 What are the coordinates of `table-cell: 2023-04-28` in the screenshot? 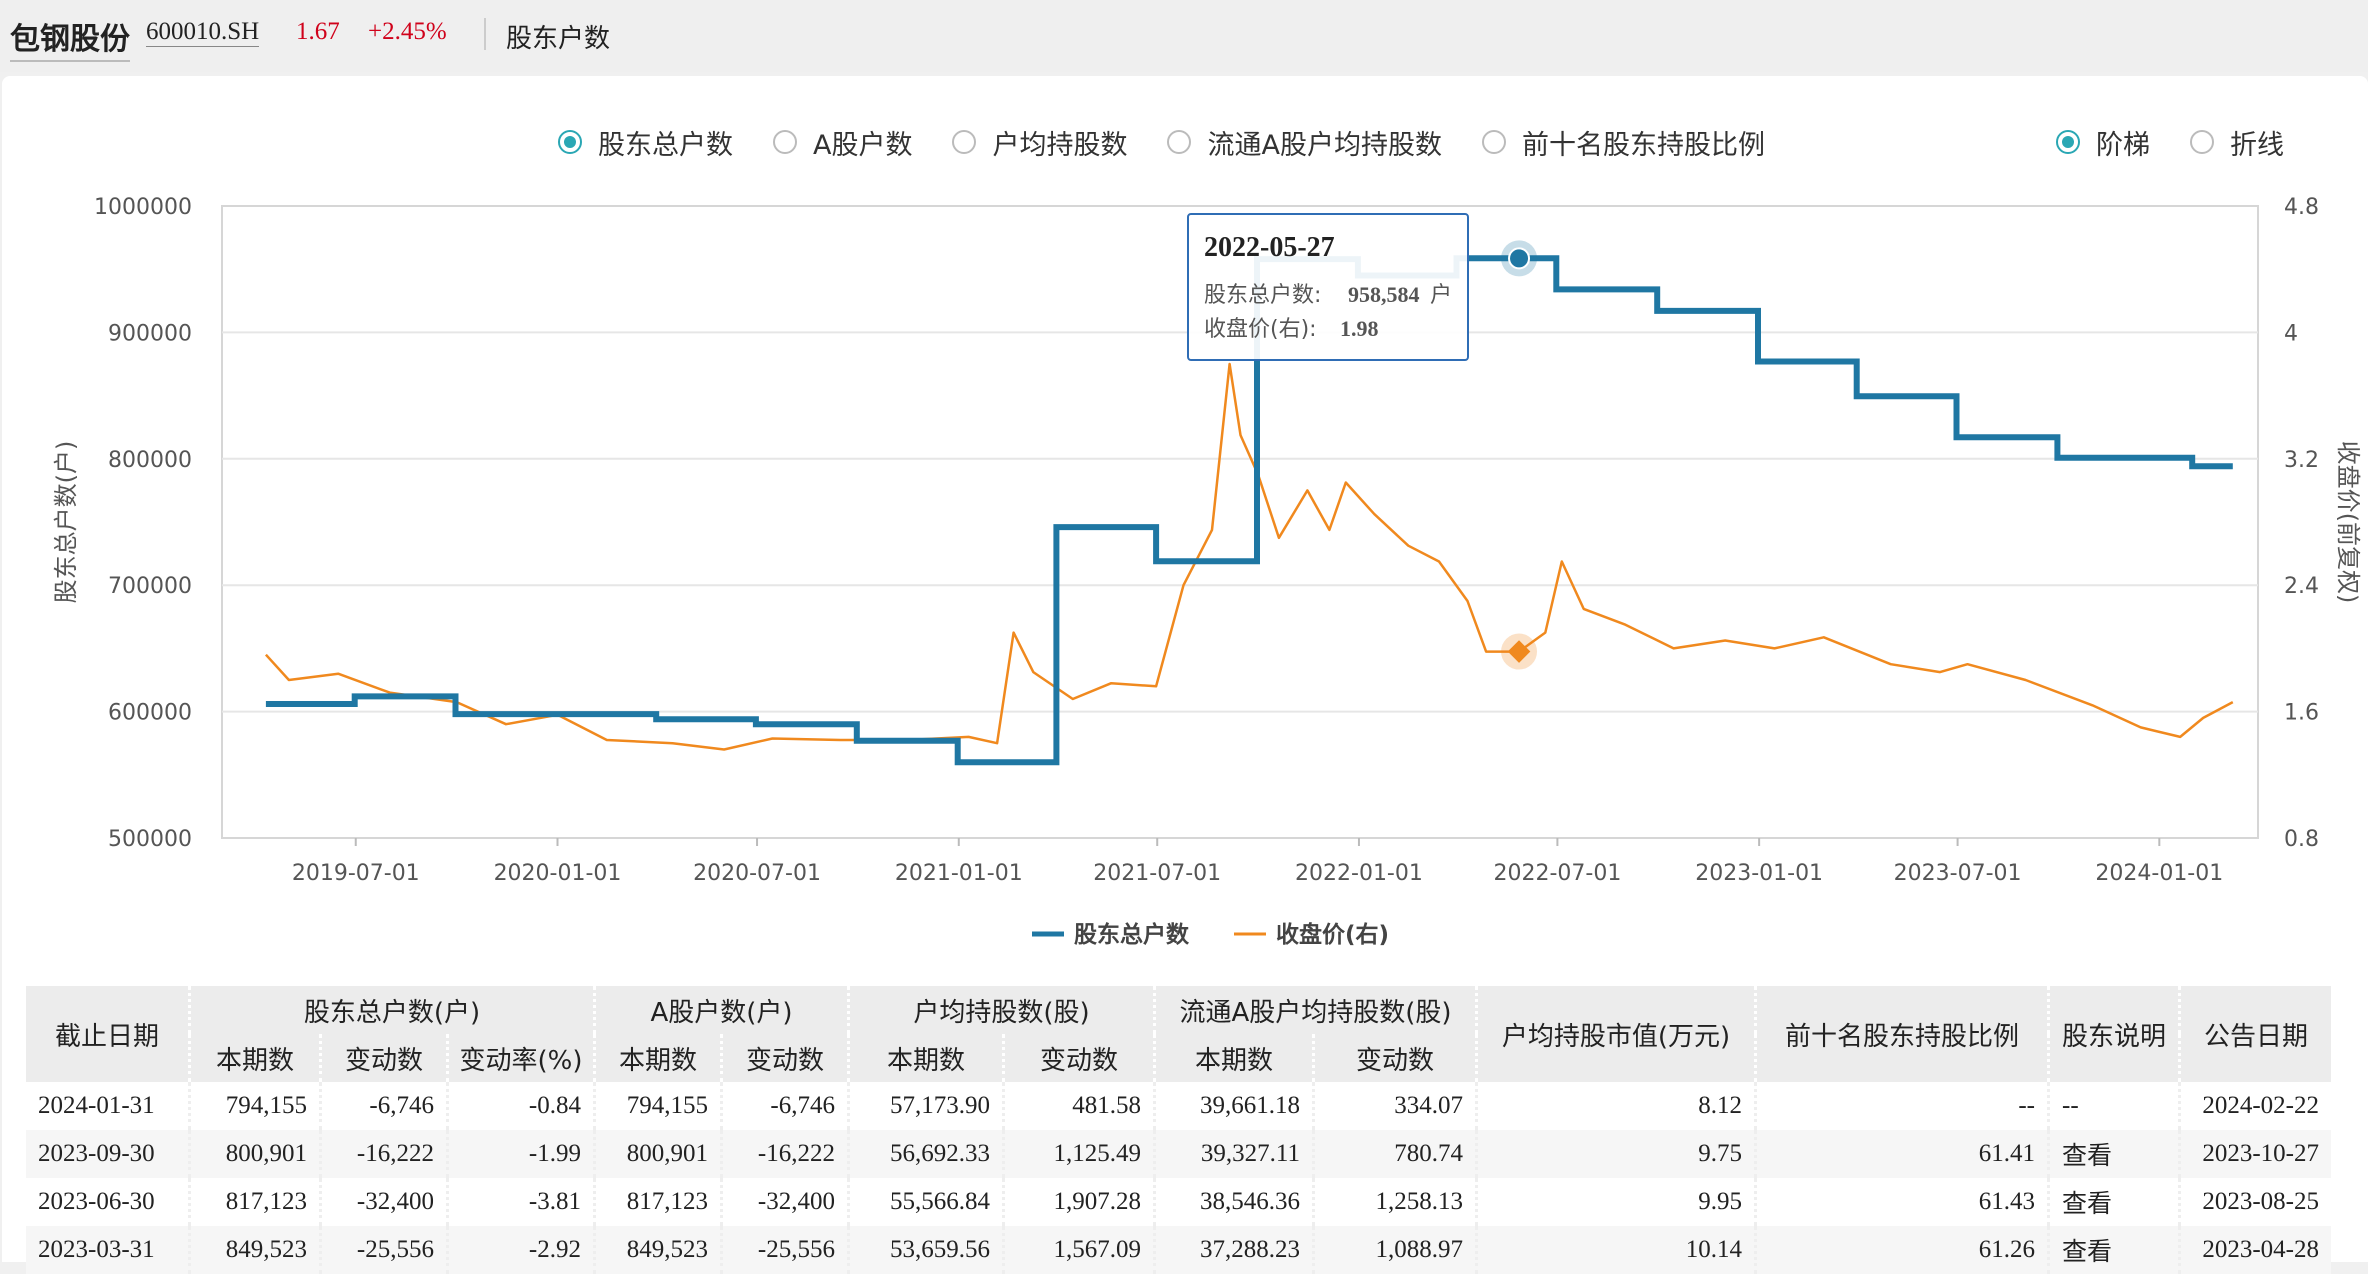 It's located at (2254, 1250).